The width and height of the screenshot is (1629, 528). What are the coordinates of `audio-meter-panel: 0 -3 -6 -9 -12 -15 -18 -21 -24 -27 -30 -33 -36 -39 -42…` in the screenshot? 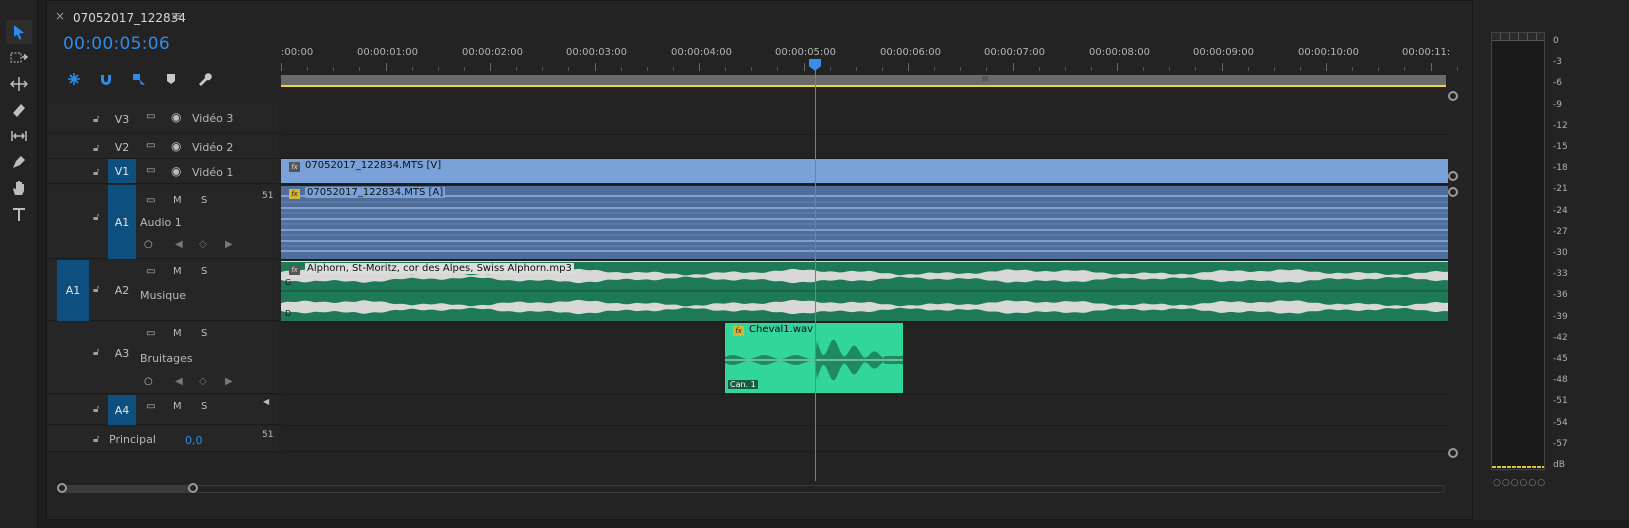 It's located at (1550, 260).